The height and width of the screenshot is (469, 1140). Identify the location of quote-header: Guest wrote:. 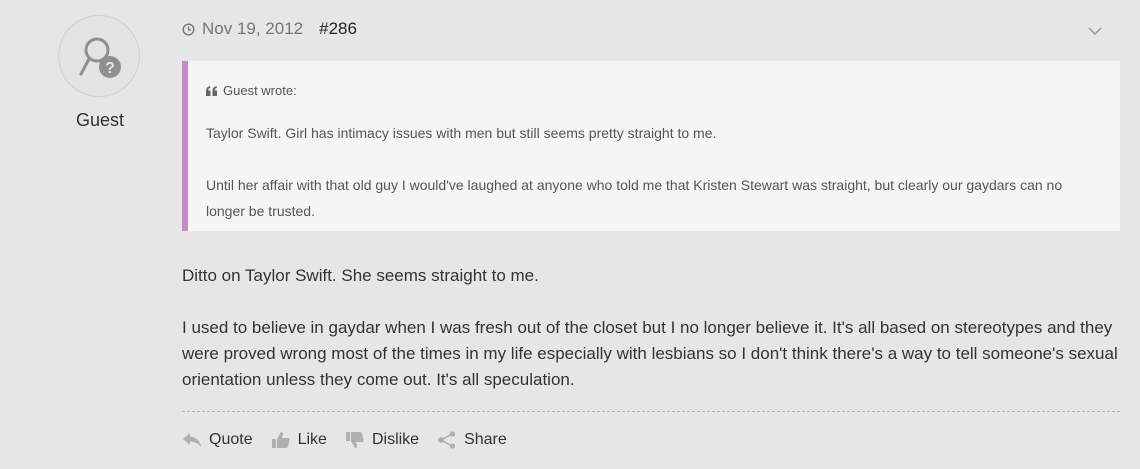
(654, 90).